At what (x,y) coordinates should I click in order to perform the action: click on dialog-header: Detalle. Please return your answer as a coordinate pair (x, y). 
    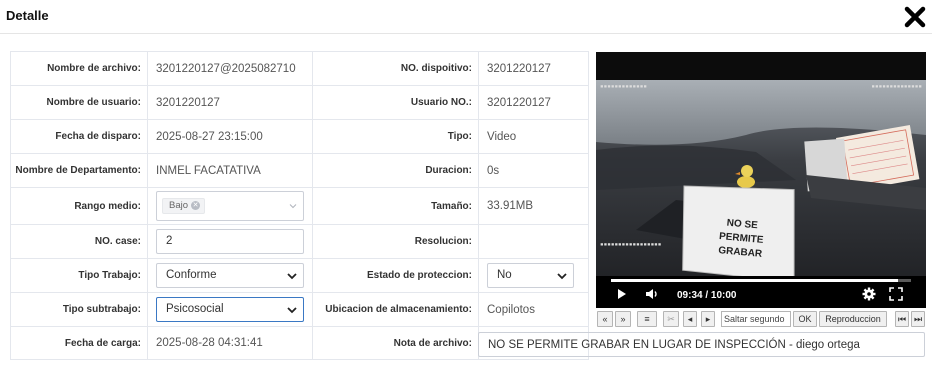
    Looking at the image, I should click on (466, 17).